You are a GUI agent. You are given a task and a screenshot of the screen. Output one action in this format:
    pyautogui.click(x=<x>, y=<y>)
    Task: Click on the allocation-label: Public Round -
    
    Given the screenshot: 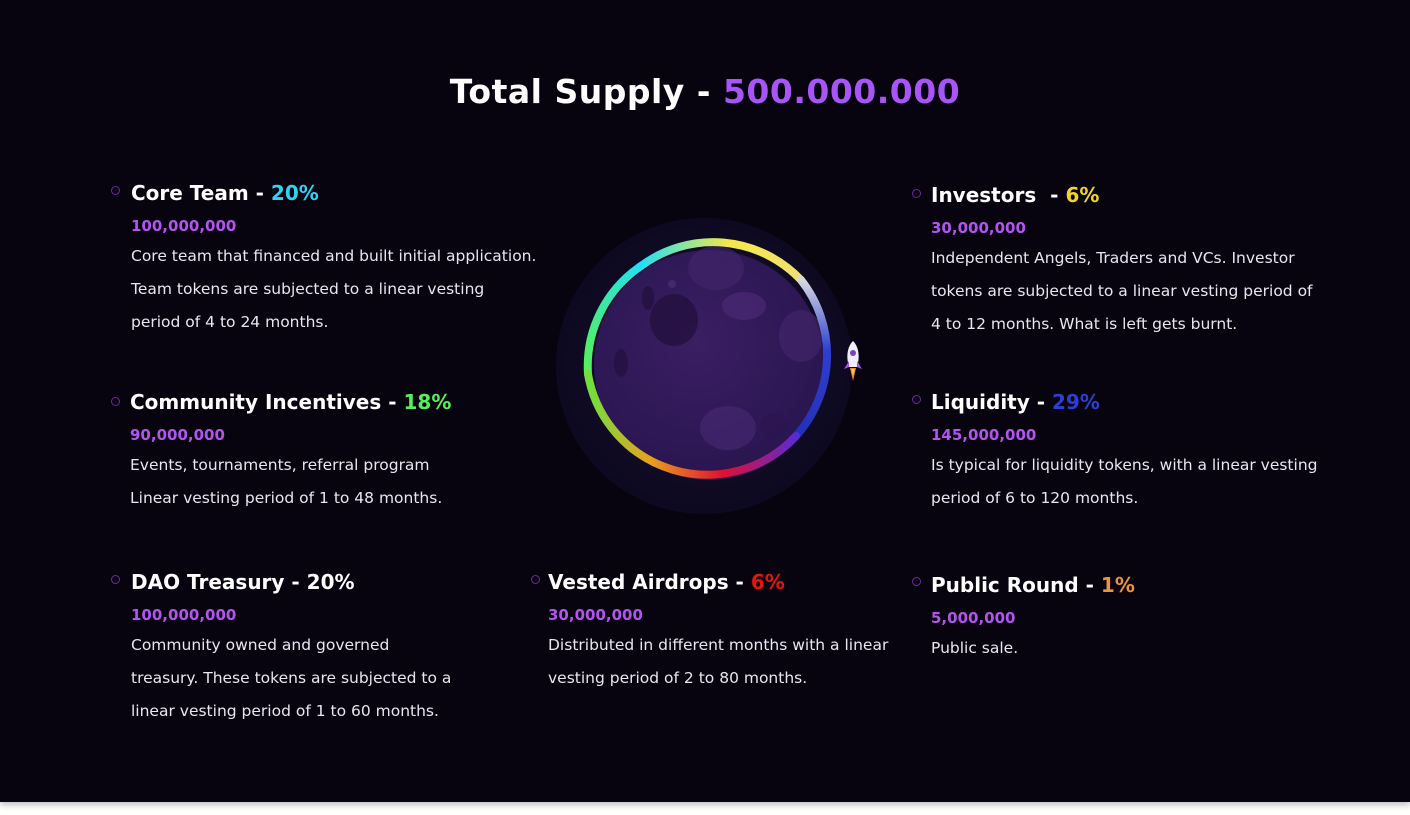 What is the action you would take?
    pyautogui.click(x=1016, y=585)
    